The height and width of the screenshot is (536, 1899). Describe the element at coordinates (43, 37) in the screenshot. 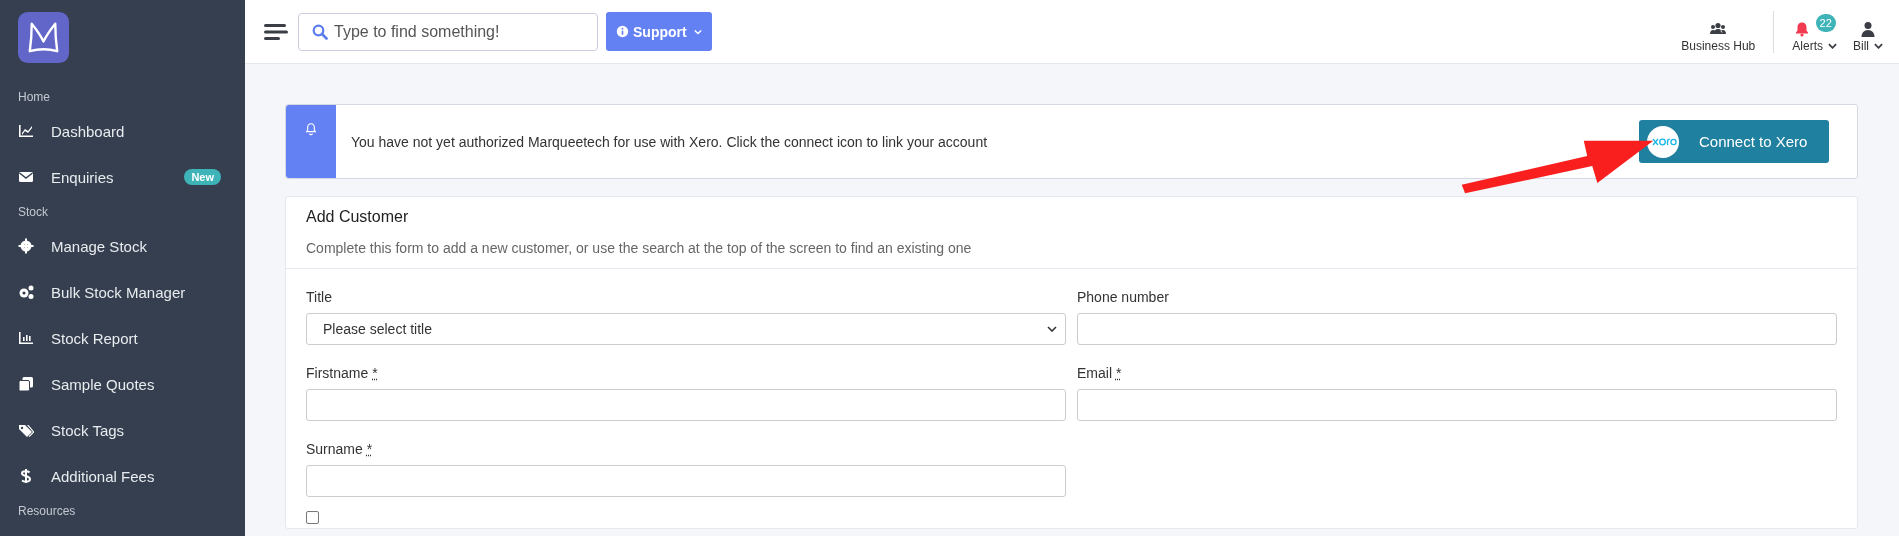

I see `app-logo-icon` at that location.